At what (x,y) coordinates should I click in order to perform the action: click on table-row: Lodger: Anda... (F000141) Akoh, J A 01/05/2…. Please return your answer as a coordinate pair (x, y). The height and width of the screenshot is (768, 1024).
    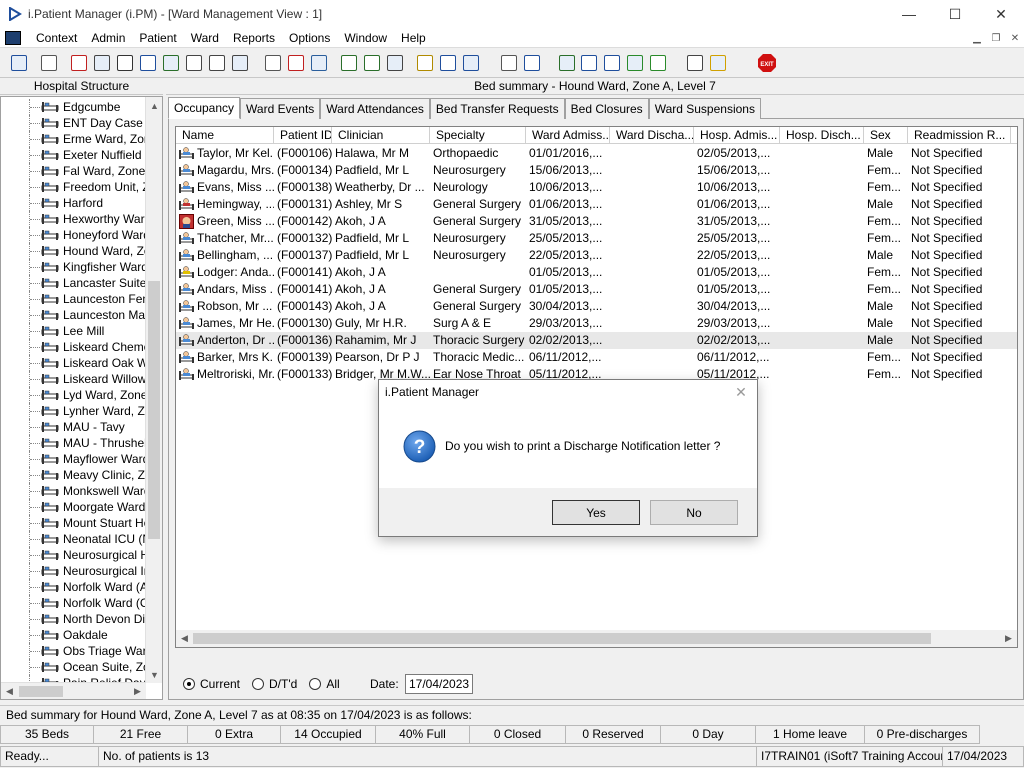
    Looking at the image, I should click on (596, 272).